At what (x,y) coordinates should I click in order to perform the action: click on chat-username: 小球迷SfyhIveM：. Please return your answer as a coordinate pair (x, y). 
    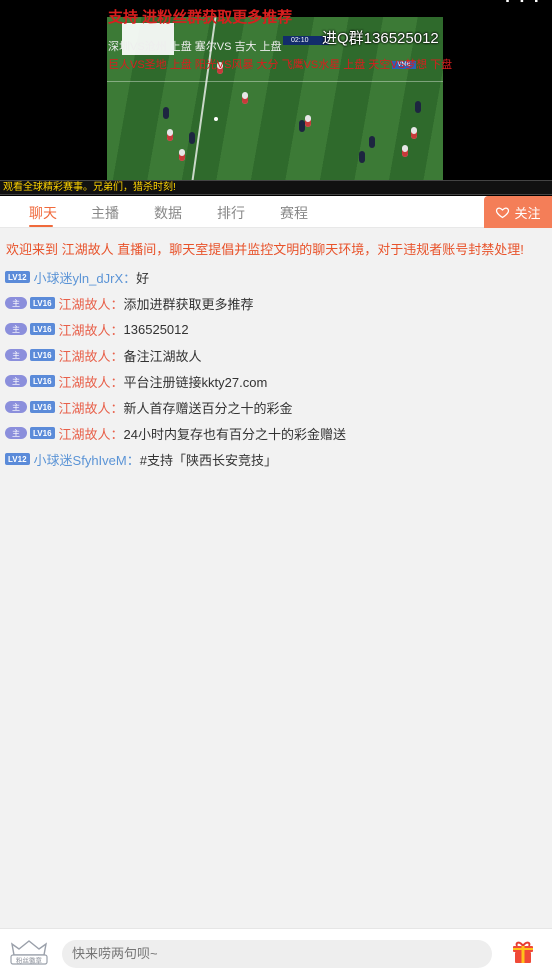
    Looking at the image, I should click on (87, 459).